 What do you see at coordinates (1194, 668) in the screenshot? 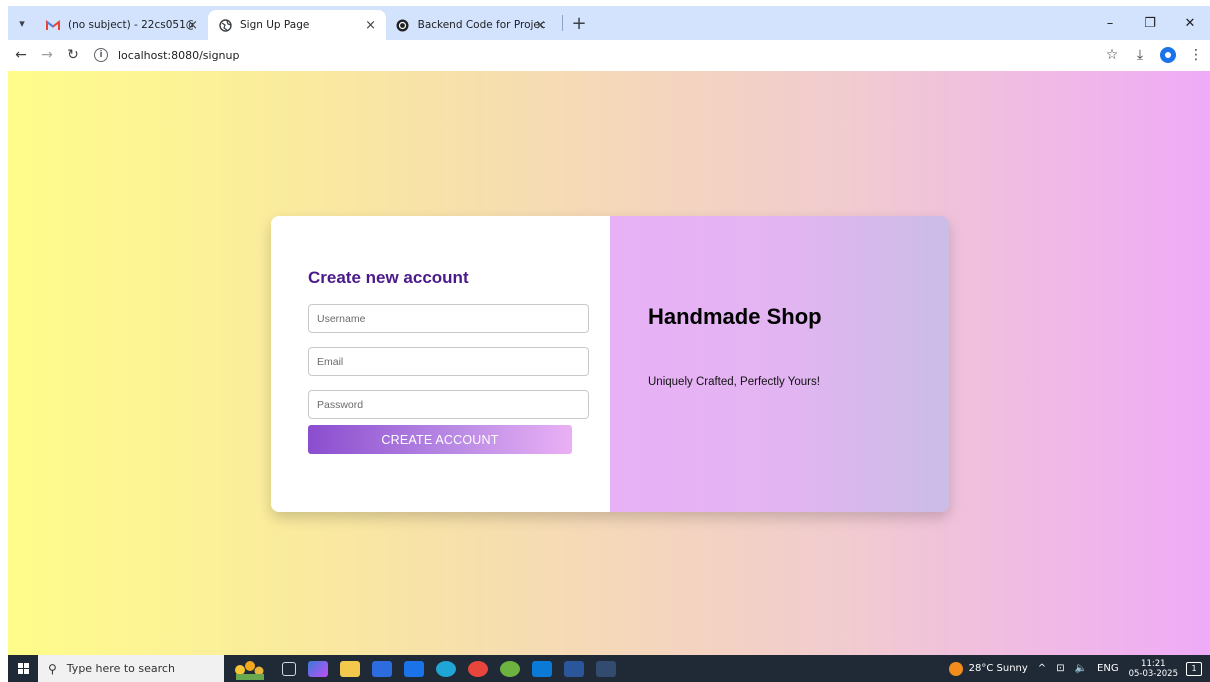
I see `notification-icon: 1` at bounding box center [1194, 668].